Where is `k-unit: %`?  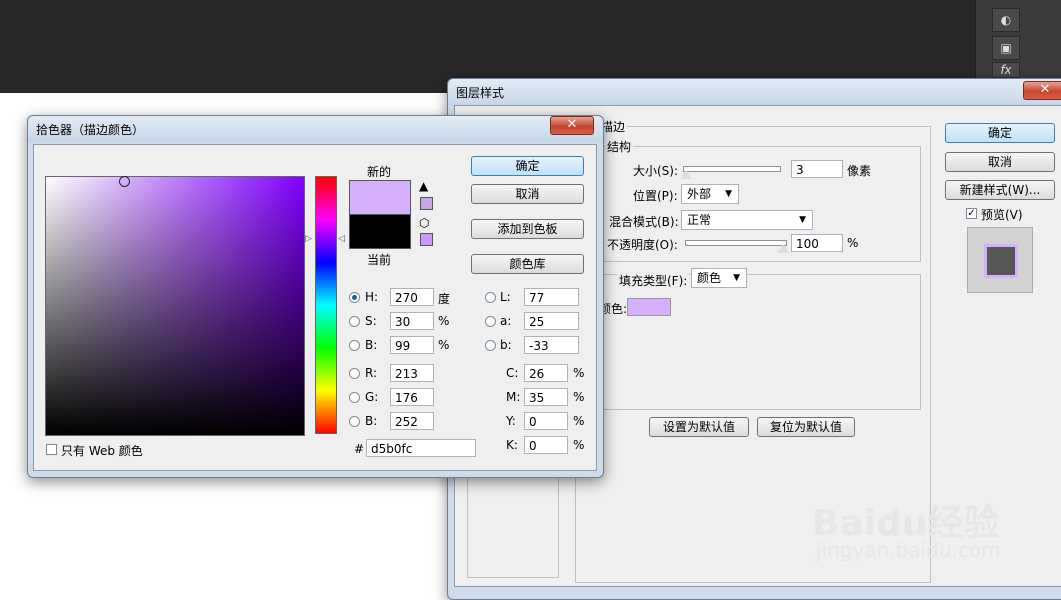 k-unit: % is located at coordinates (579, 445).